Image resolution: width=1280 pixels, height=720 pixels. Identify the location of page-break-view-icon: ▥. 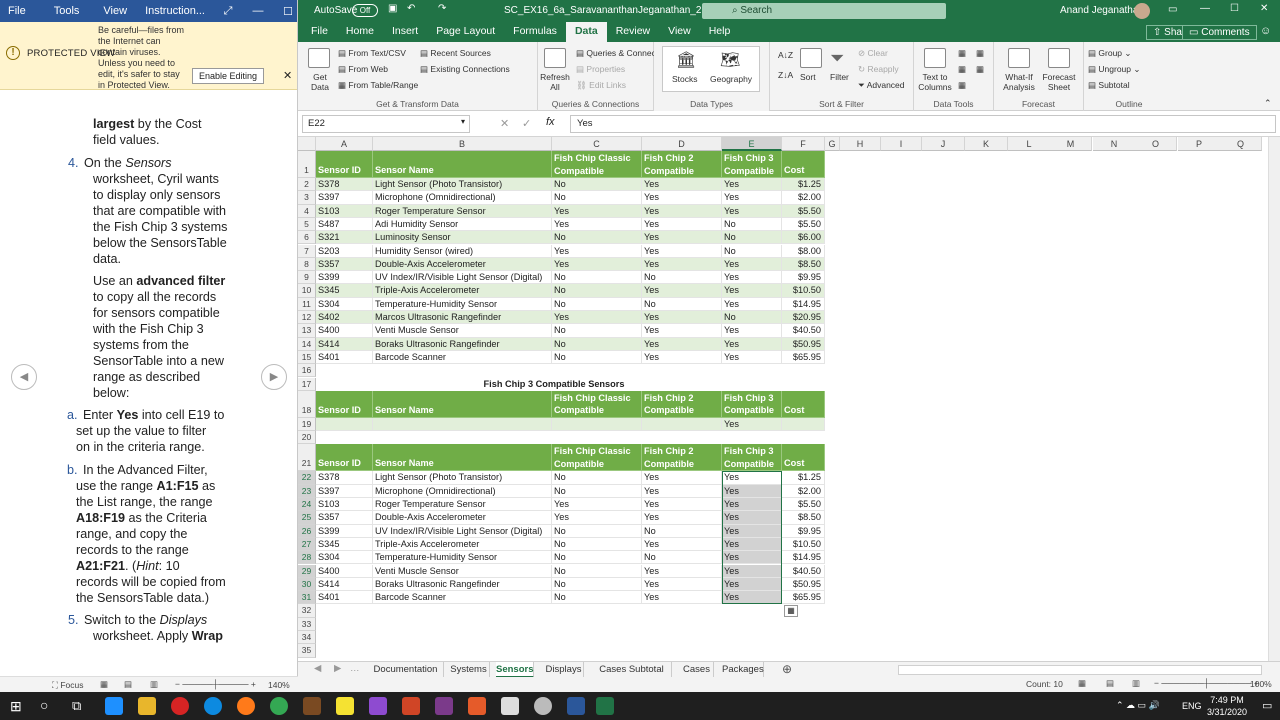
(1136, 683).